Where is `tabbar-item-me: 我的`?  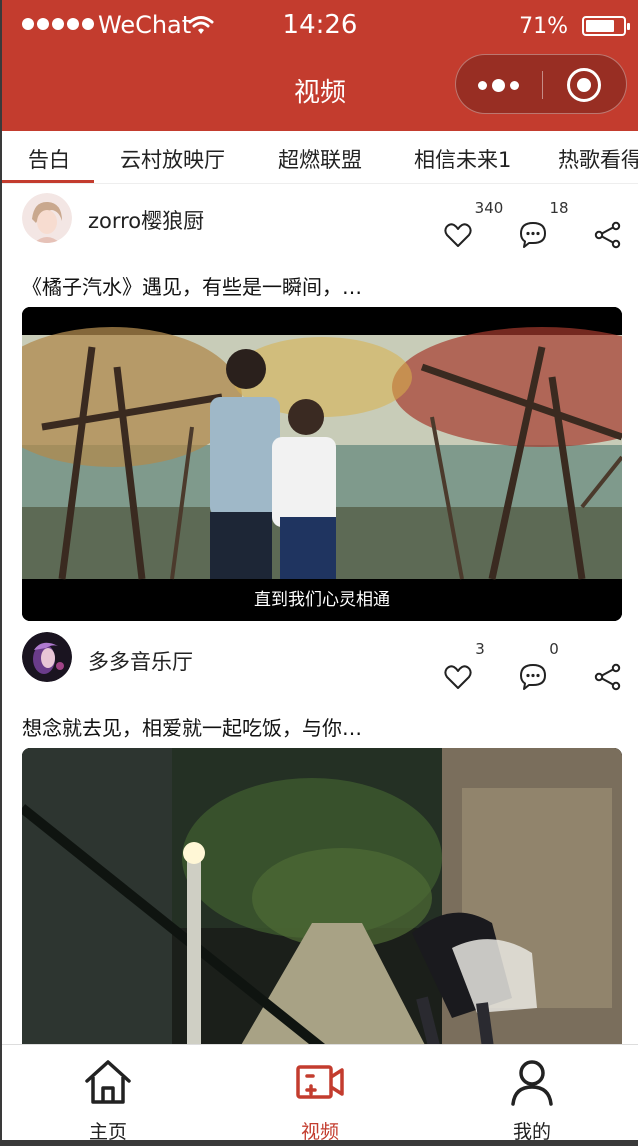 tabbar-item-me: 我的 is located at coordinates (532, 1092).